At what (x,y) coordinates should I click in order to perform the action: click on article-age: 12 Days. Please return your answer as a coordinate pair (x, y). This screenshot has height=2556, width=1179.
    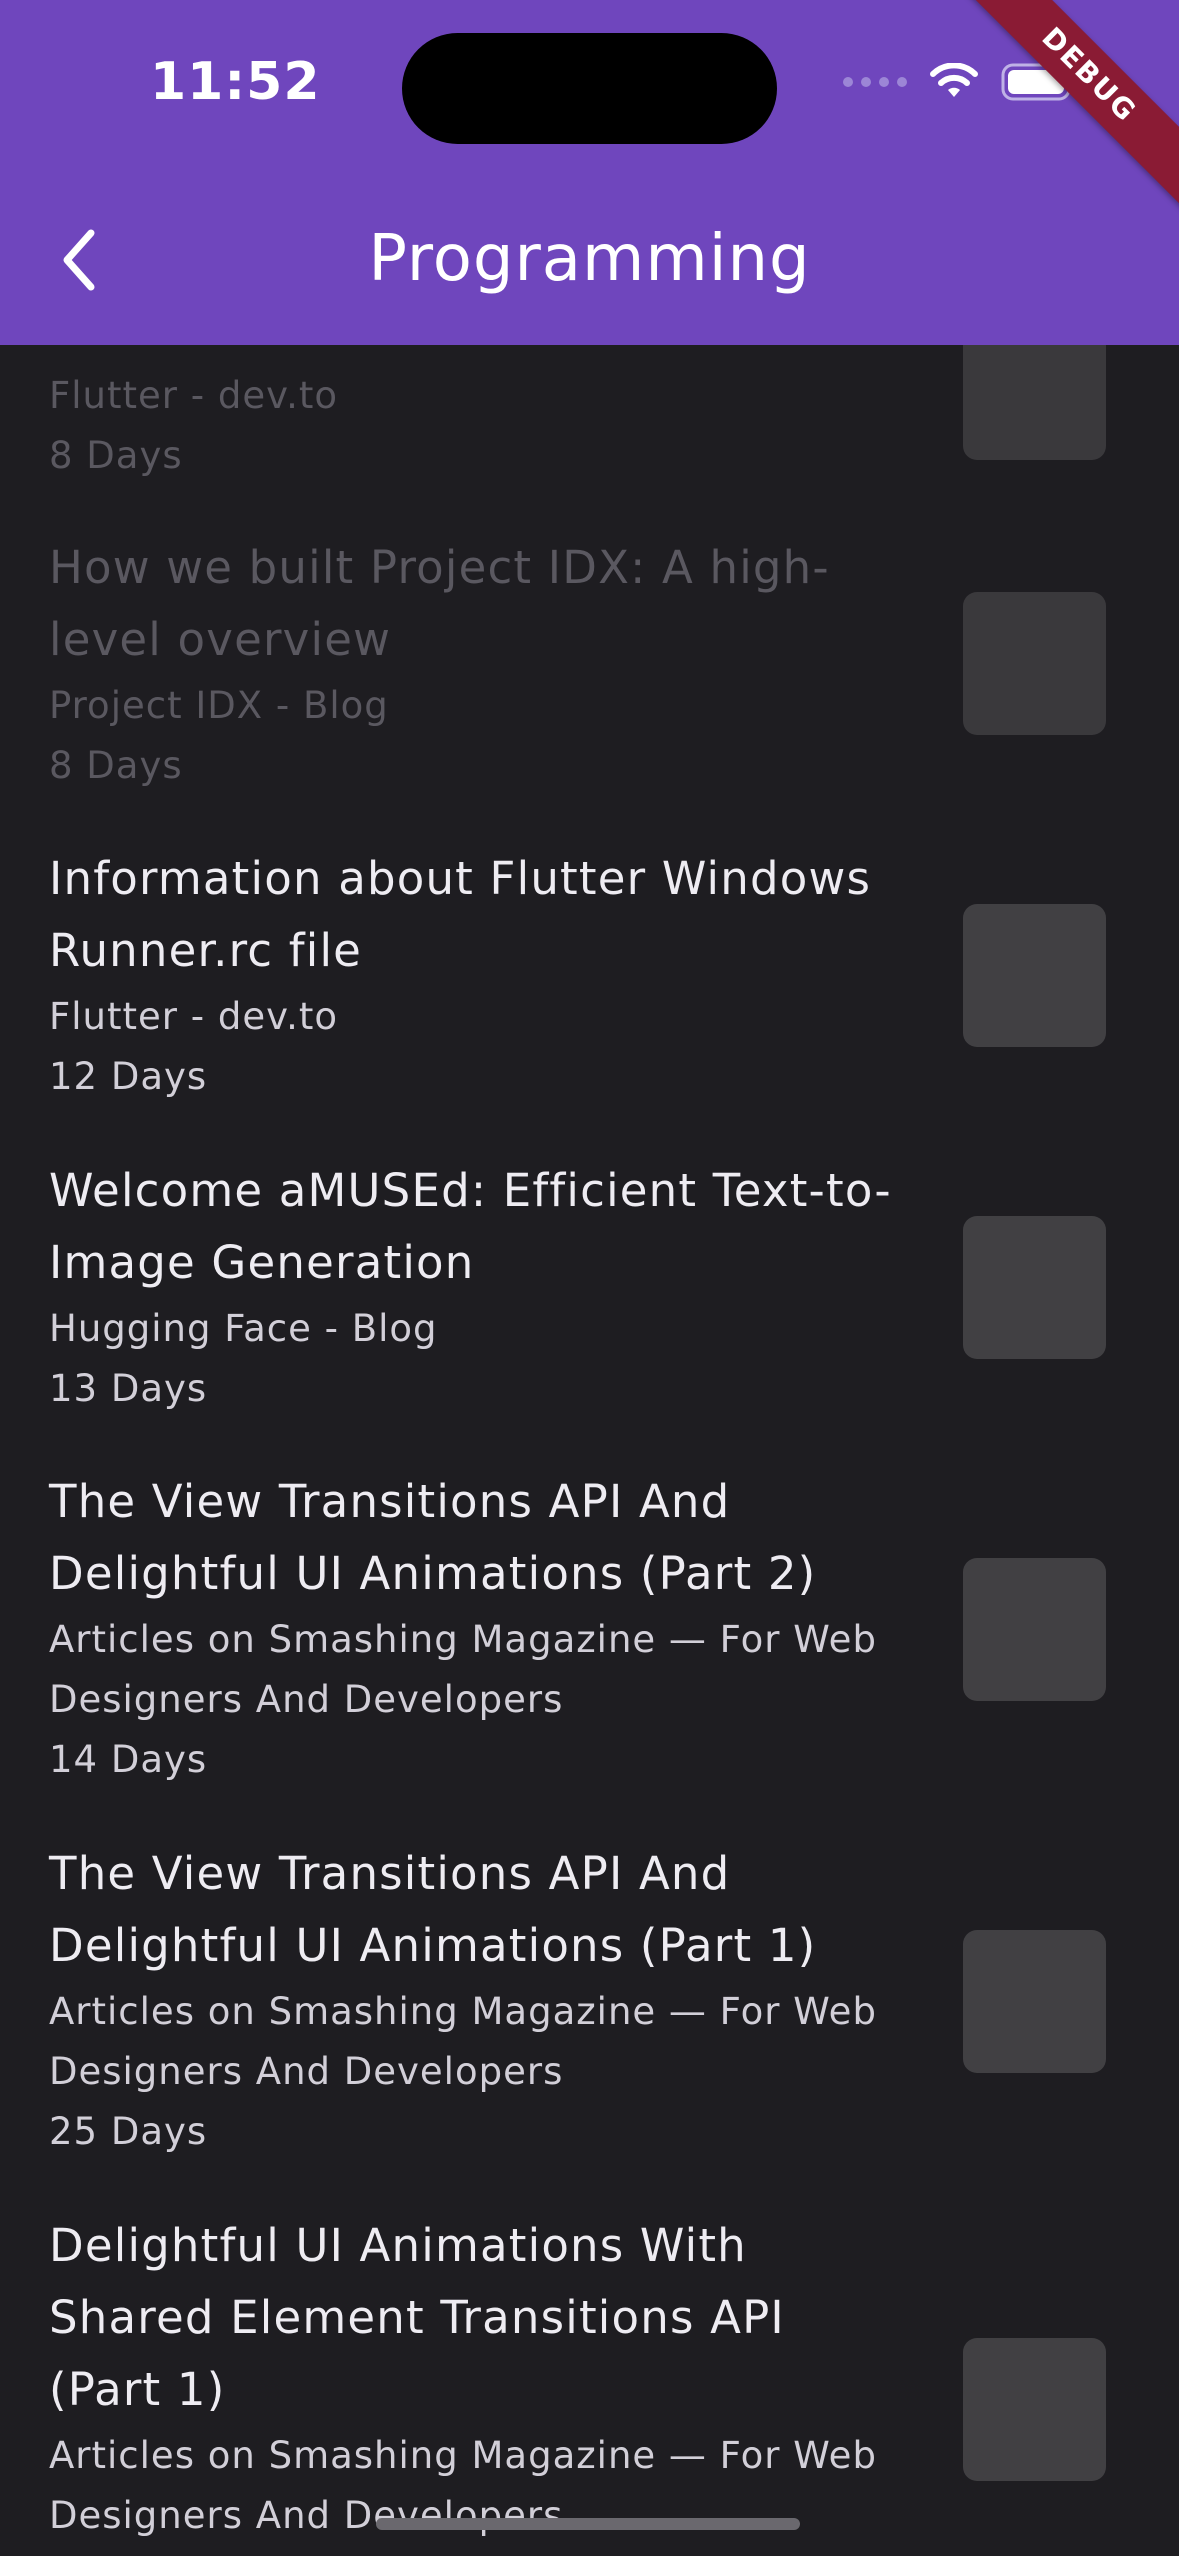
    Looking at the image, I should click on (128, 1076).